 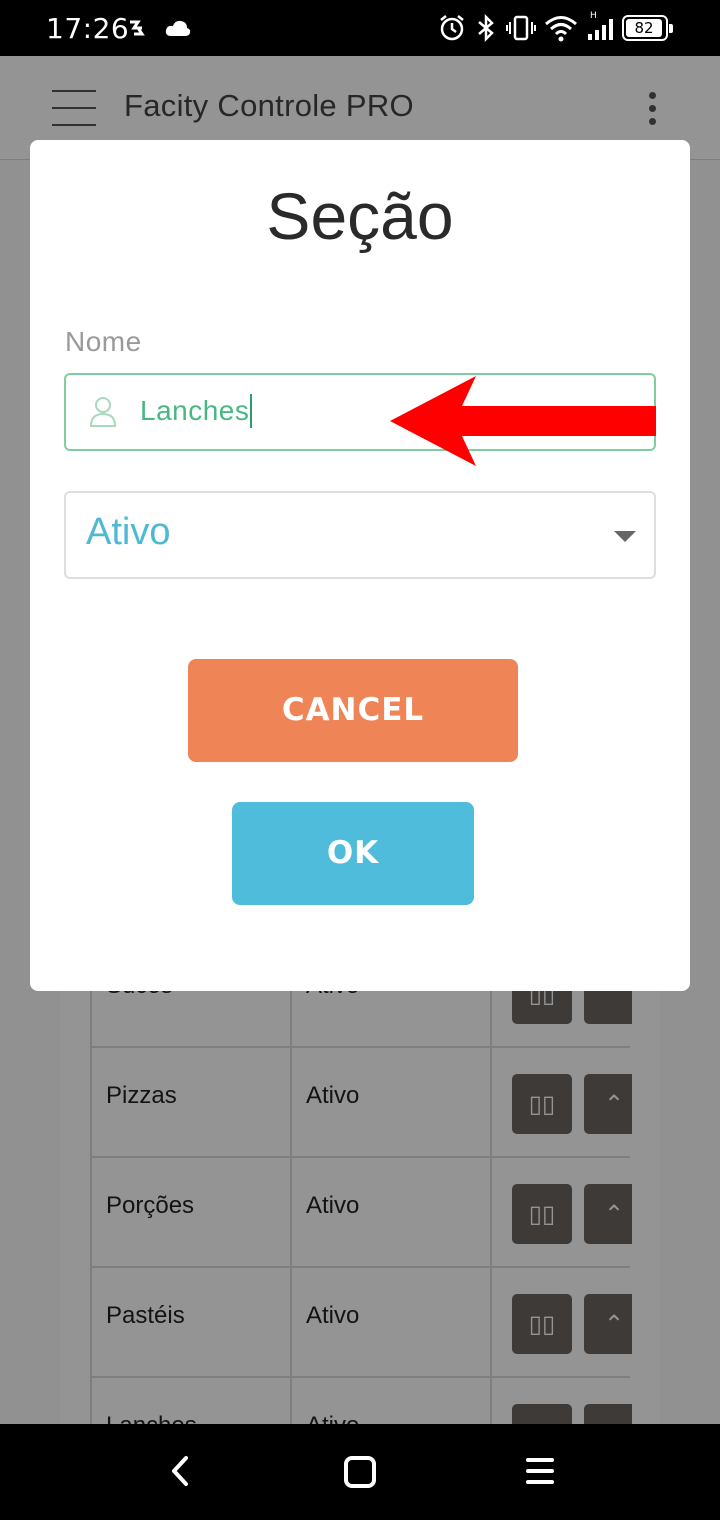 I want to click on status-select: Ativo, so click(x=360, y=535).